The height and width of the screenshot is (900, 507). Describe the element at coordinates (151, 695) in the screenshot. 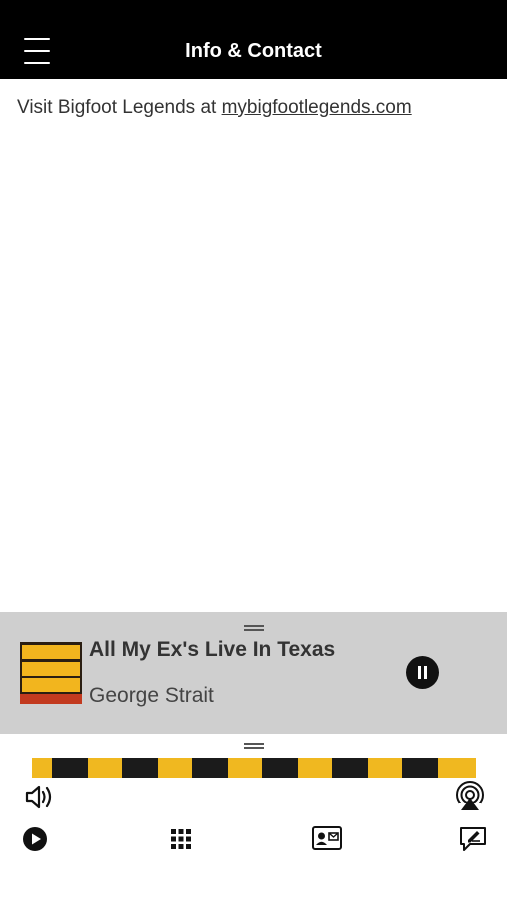

I see `artist-name: George Strait` at that location.